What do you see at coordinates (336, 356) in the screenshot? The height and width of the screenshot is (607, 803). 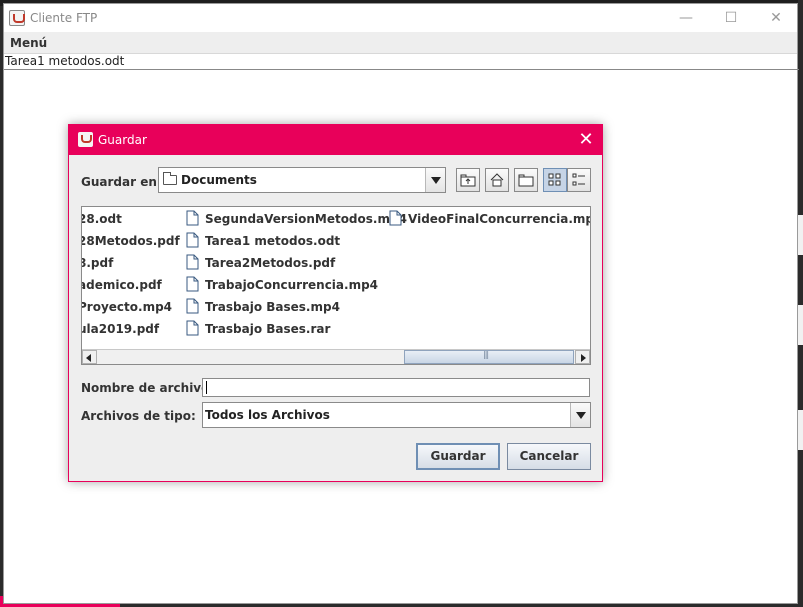 I see `horizontal-scrollbar` at bounding box center [336, 356].